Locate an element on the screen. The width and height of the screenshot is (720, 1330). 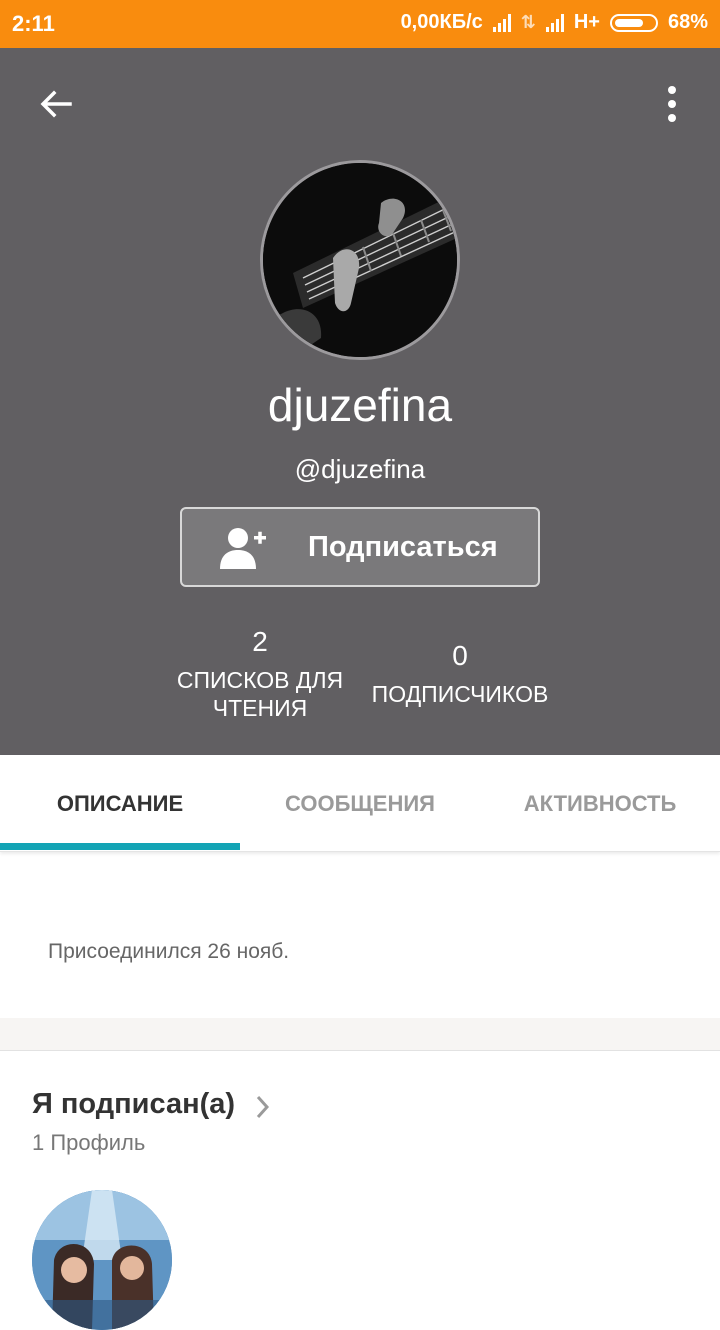
followers-stat: 0 ПОДПИСЧИКОВ is located at coordinates (460, 674).